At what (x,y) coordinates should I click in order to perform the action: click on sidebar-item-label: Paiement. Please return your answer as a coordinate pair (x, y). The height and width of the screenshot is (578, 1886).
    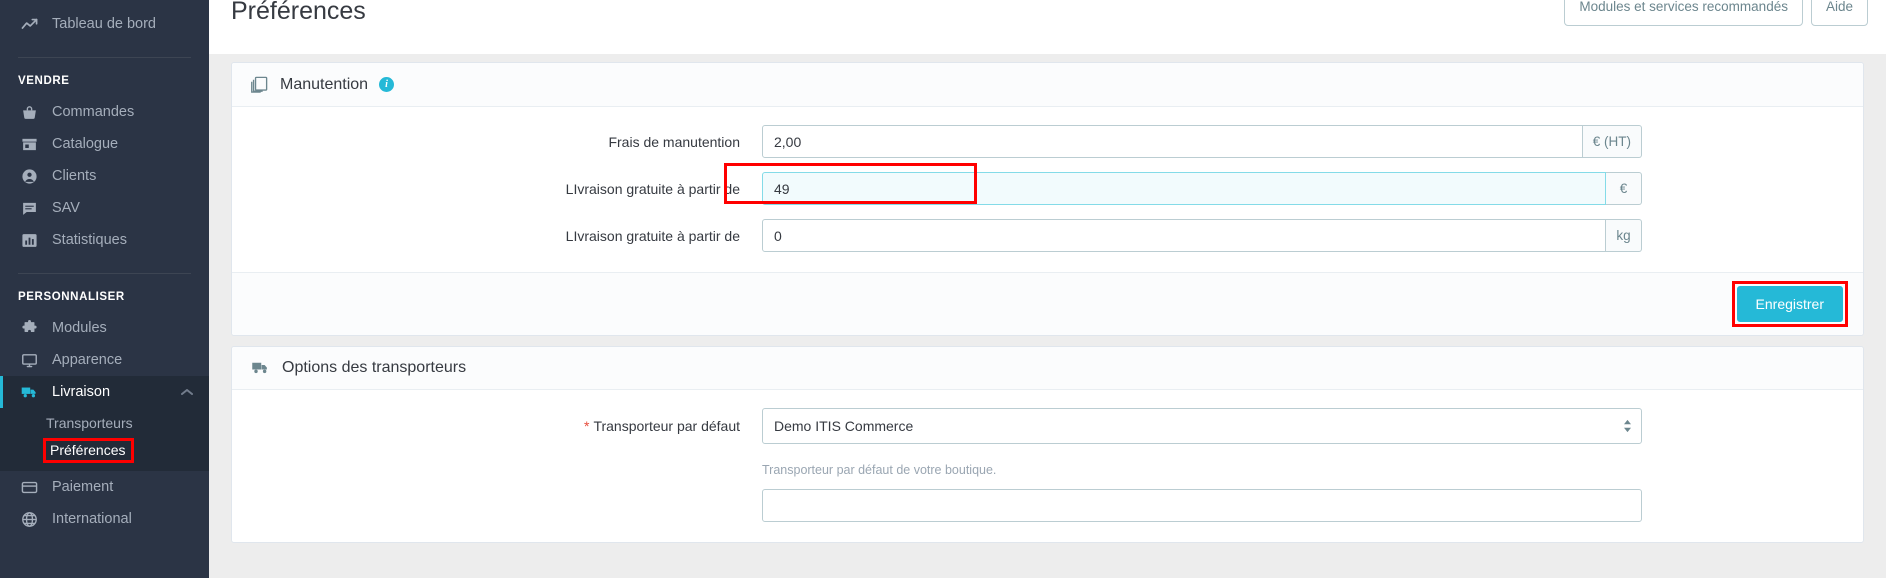
    Looking at the image, I should click on (83, 487).